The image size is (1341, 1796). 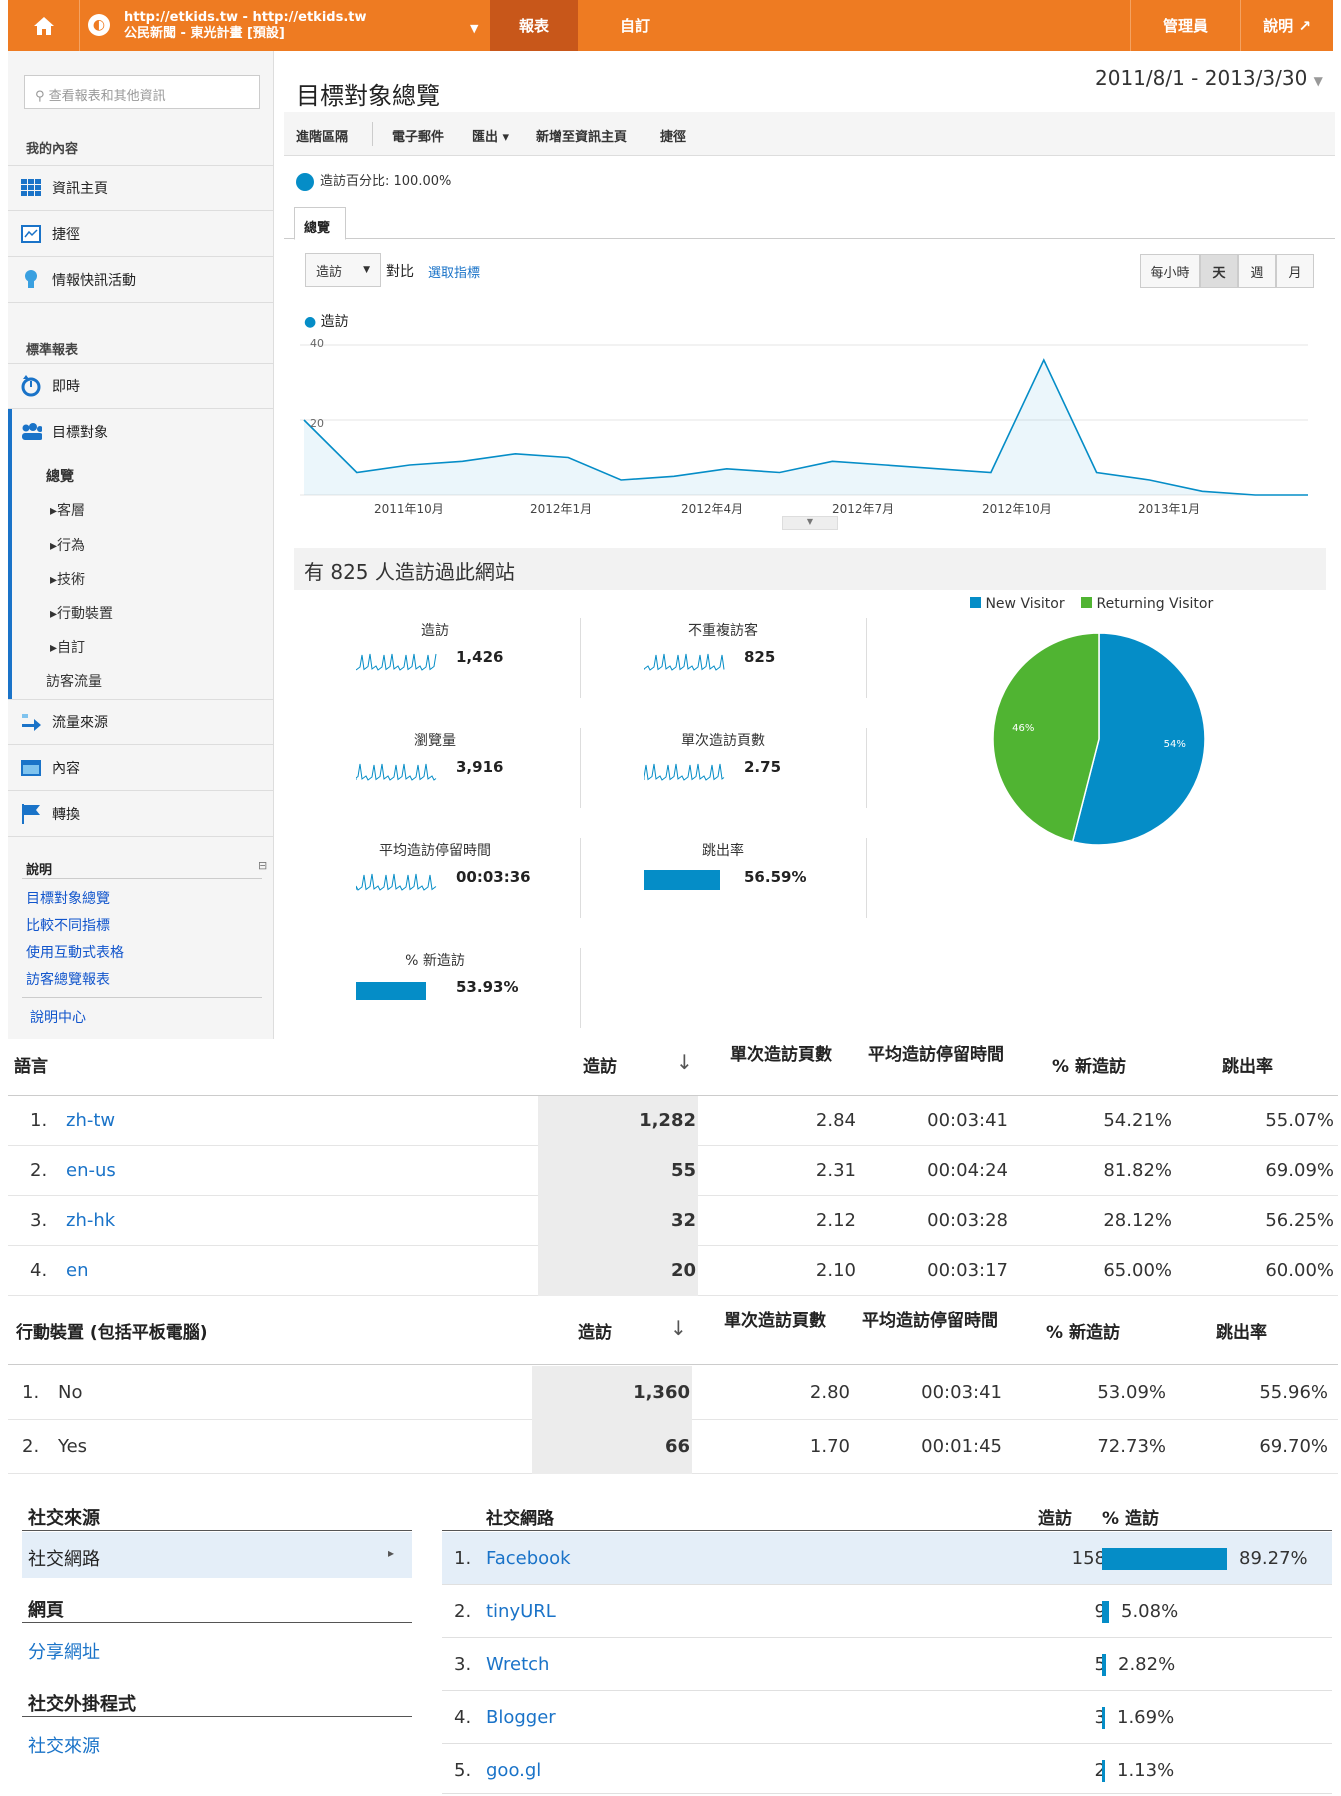 I want to click on row-number: 3., so click(x=463, y=1664).